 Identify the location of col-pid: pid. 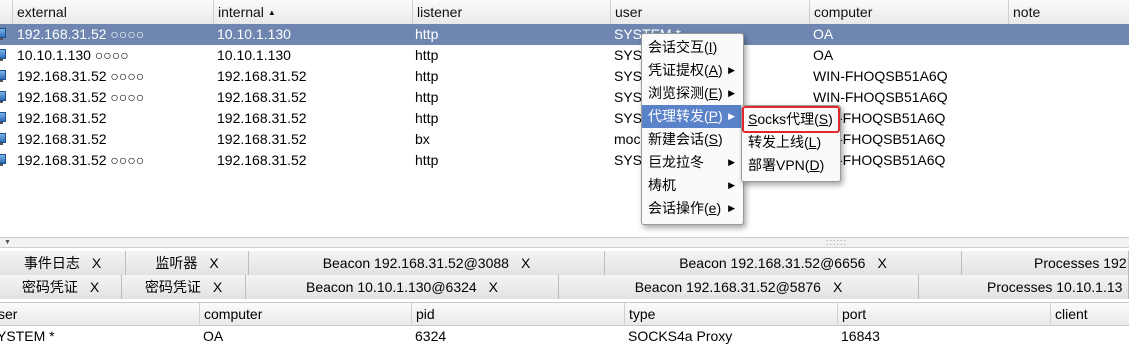
(517, 314).